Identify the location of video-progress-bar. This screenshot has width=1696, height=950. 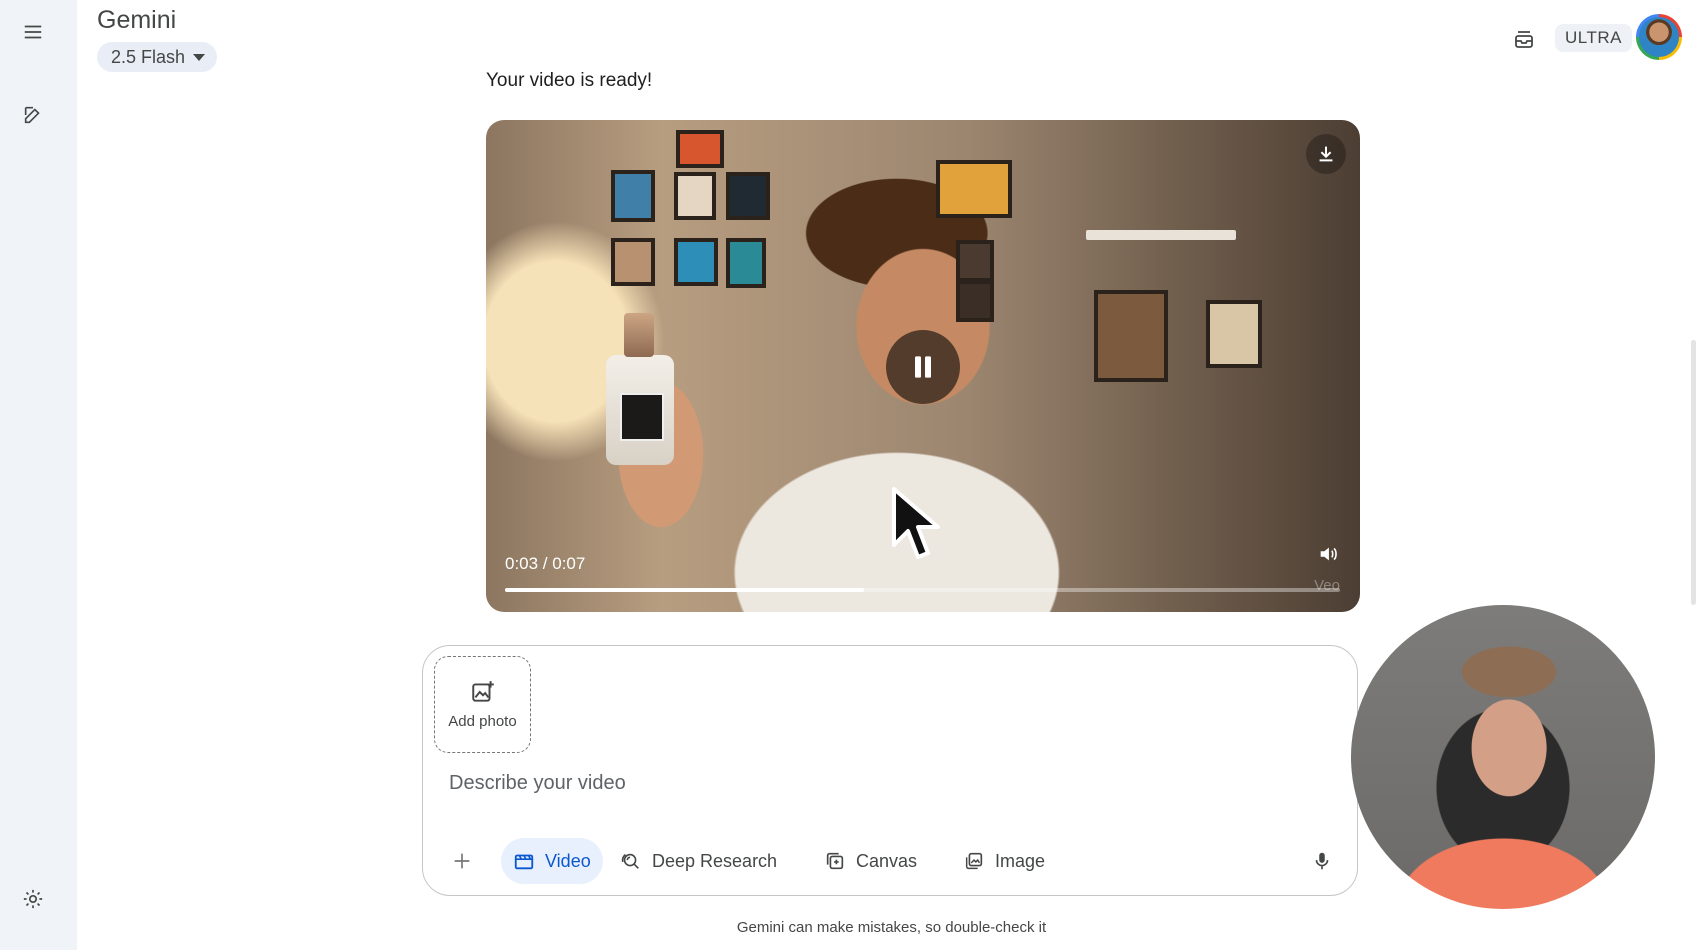
(922, 590).